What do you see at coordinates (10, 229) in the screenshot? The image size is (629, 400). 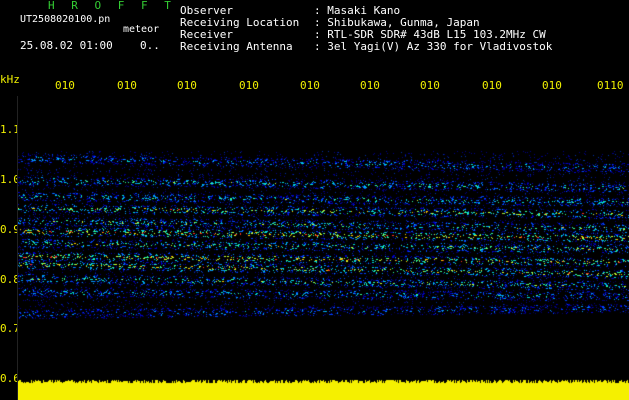 I see `y-tick-label: 0.9` at bounding box center [10, 229].